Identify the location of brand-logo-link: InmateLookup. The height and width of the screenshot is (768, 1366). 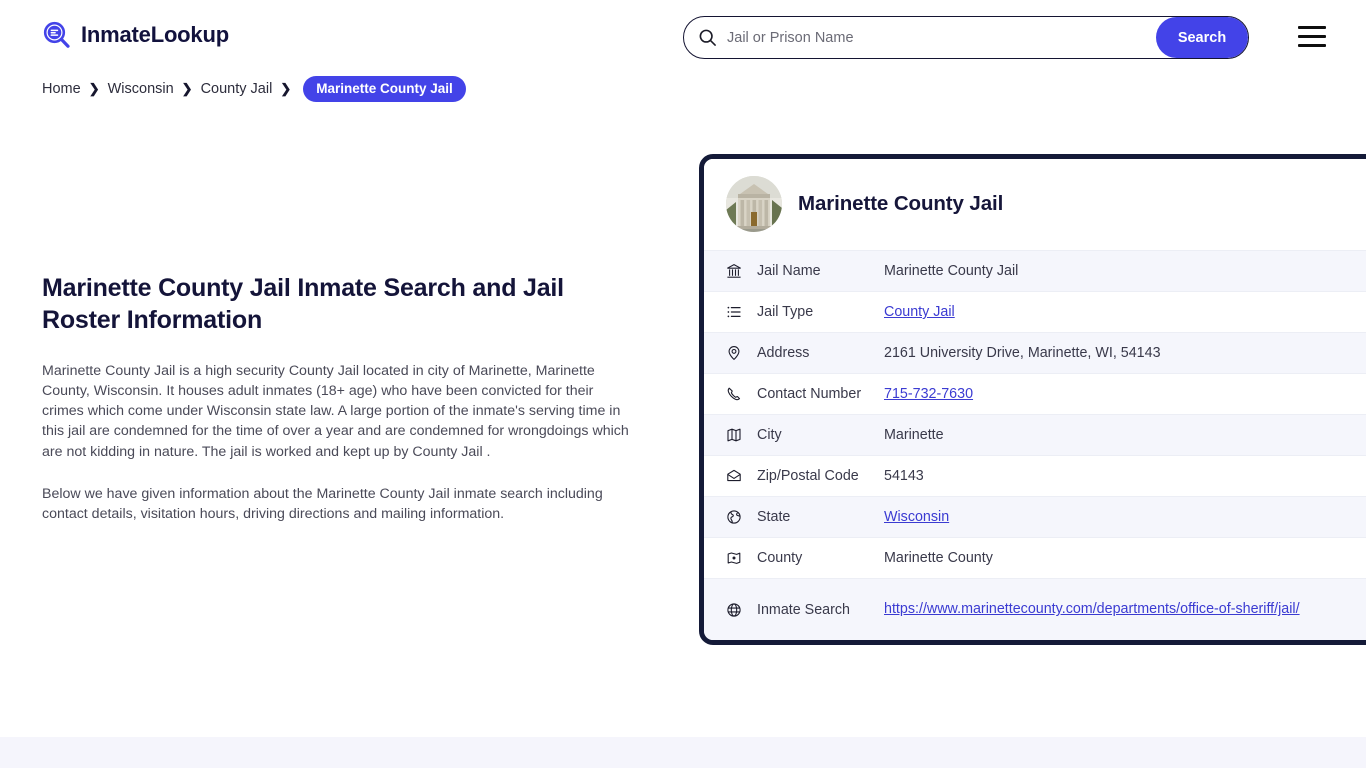
(135, 35).